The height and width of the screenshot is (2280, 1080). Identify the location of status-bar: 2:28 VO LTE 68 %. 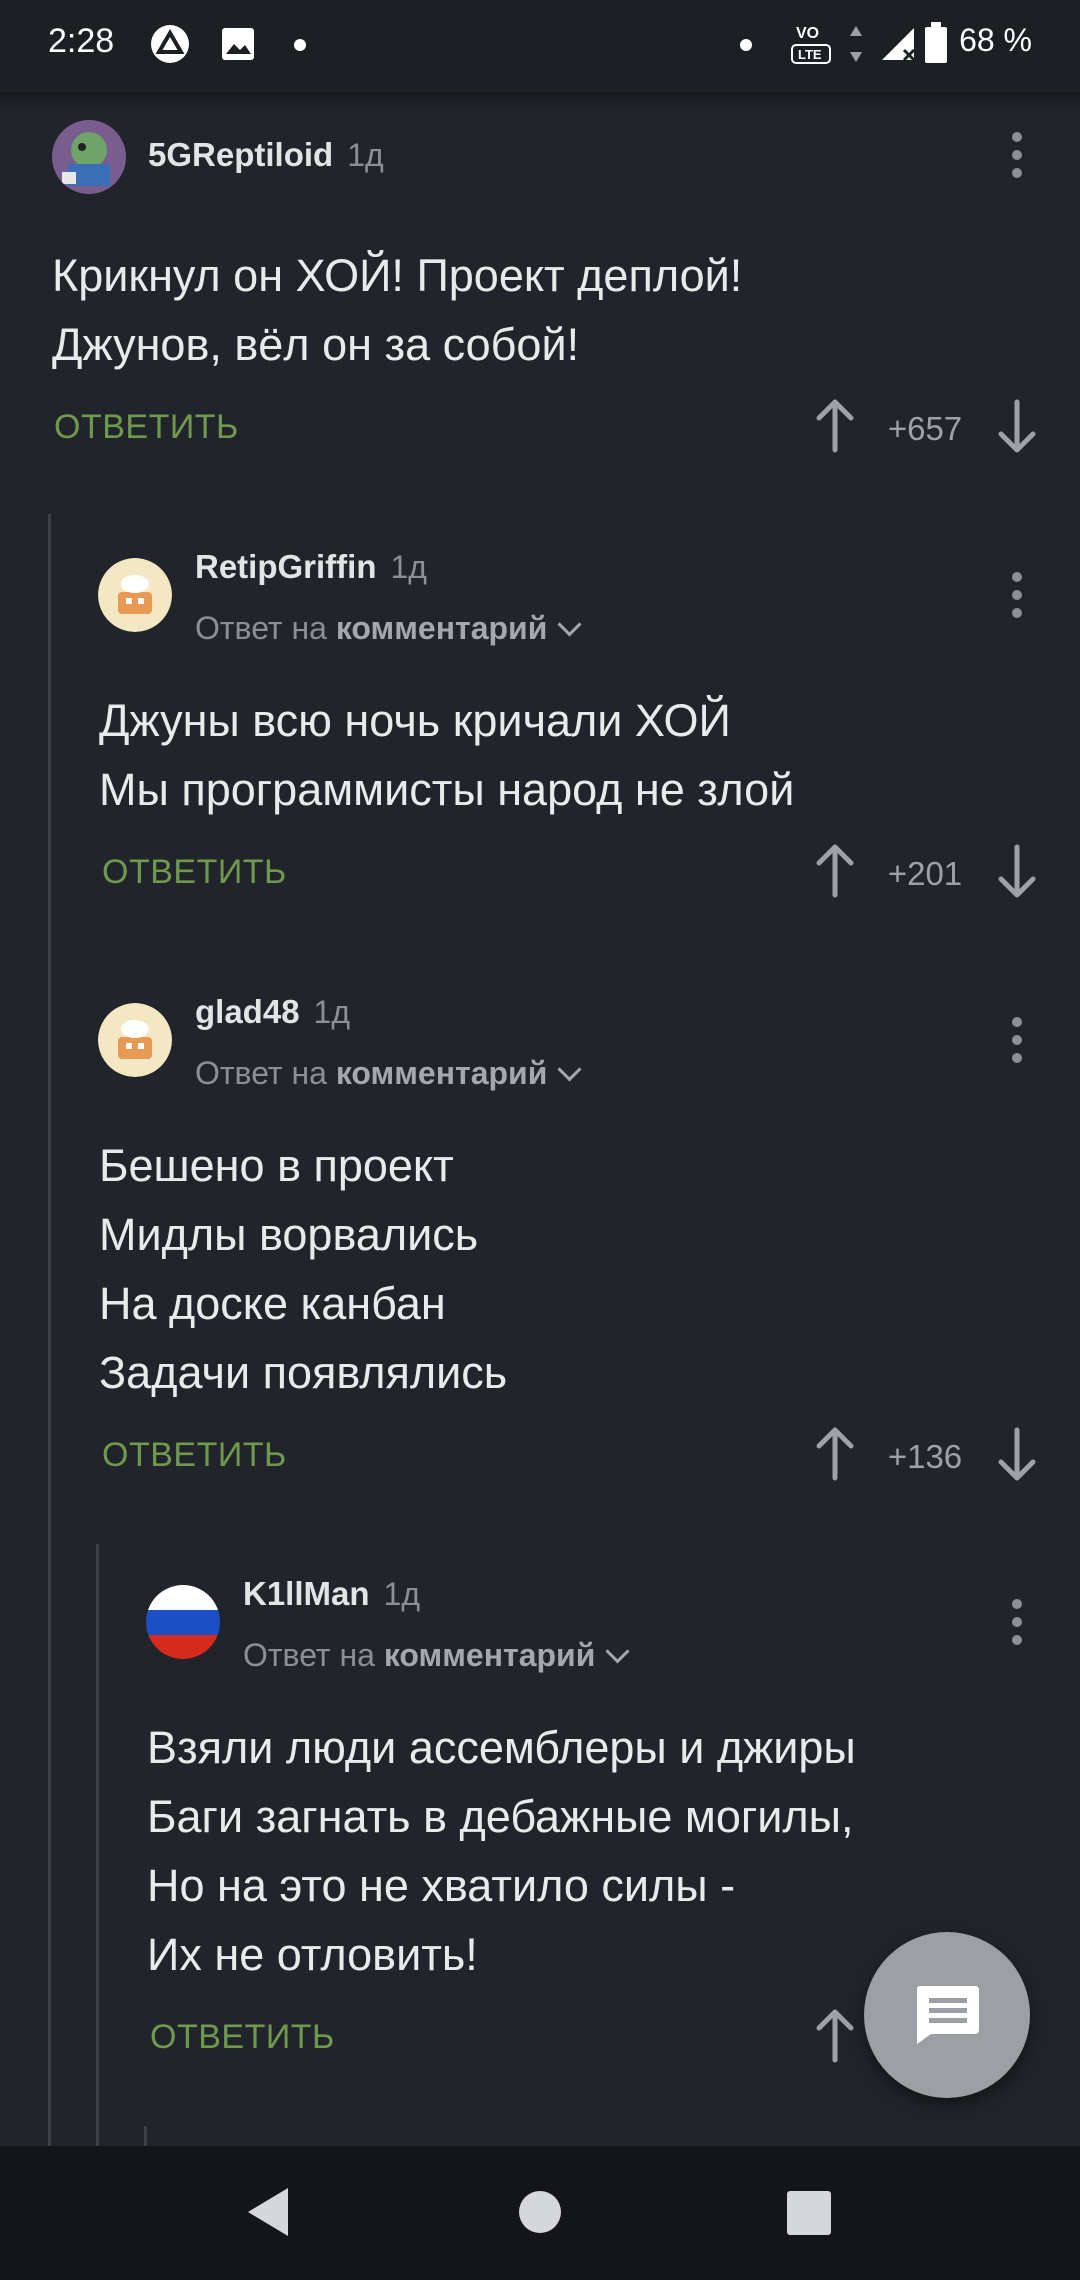
(540, 46).